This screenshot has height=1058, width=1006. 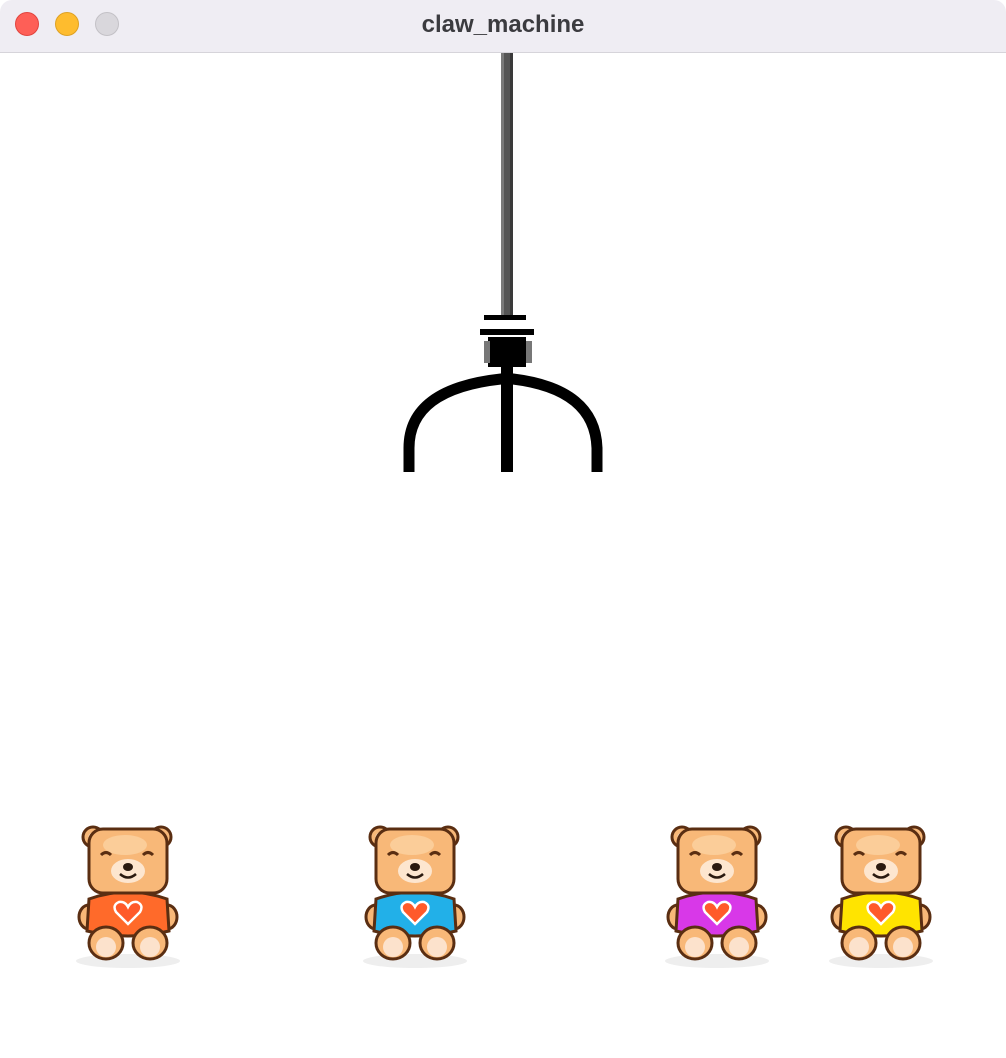 I want to click on title-bar: claw_machine, so click(x=503, y=26).